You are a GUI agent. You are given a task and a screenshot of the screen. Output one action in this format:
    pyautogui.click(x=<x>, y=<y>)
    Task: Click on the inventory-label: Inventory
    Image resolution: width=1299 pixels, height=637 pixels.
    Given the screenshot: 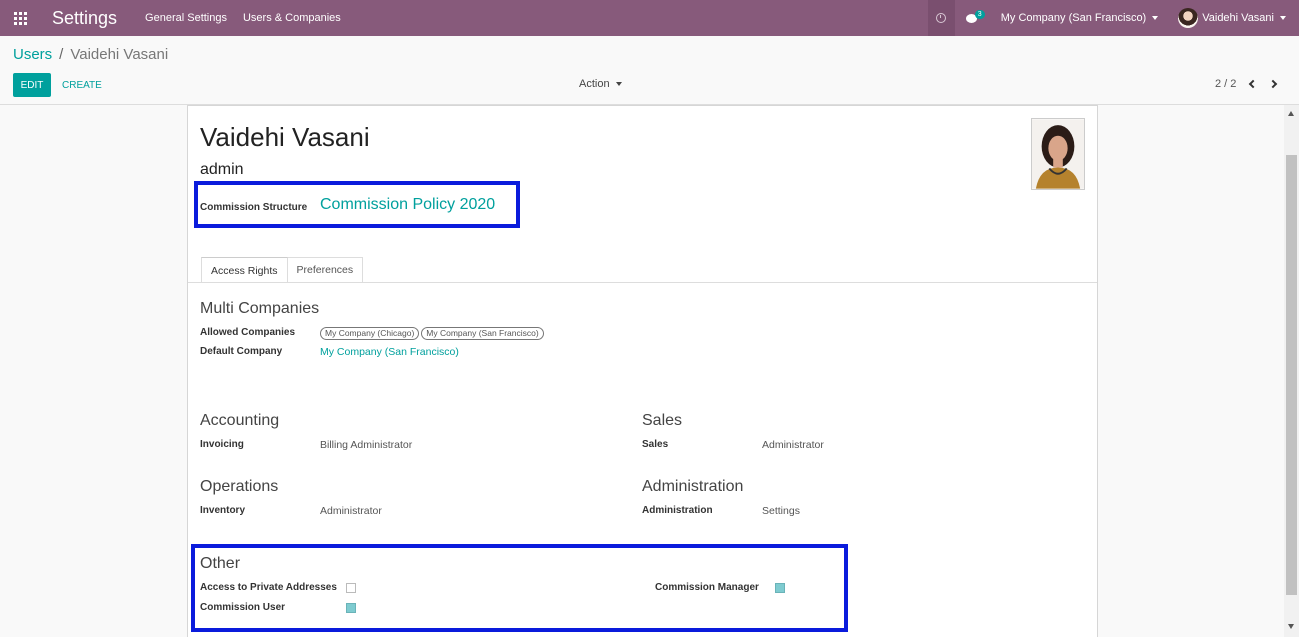 What is the action you would take?
    pyautogui.click(x=223, y=510)
    